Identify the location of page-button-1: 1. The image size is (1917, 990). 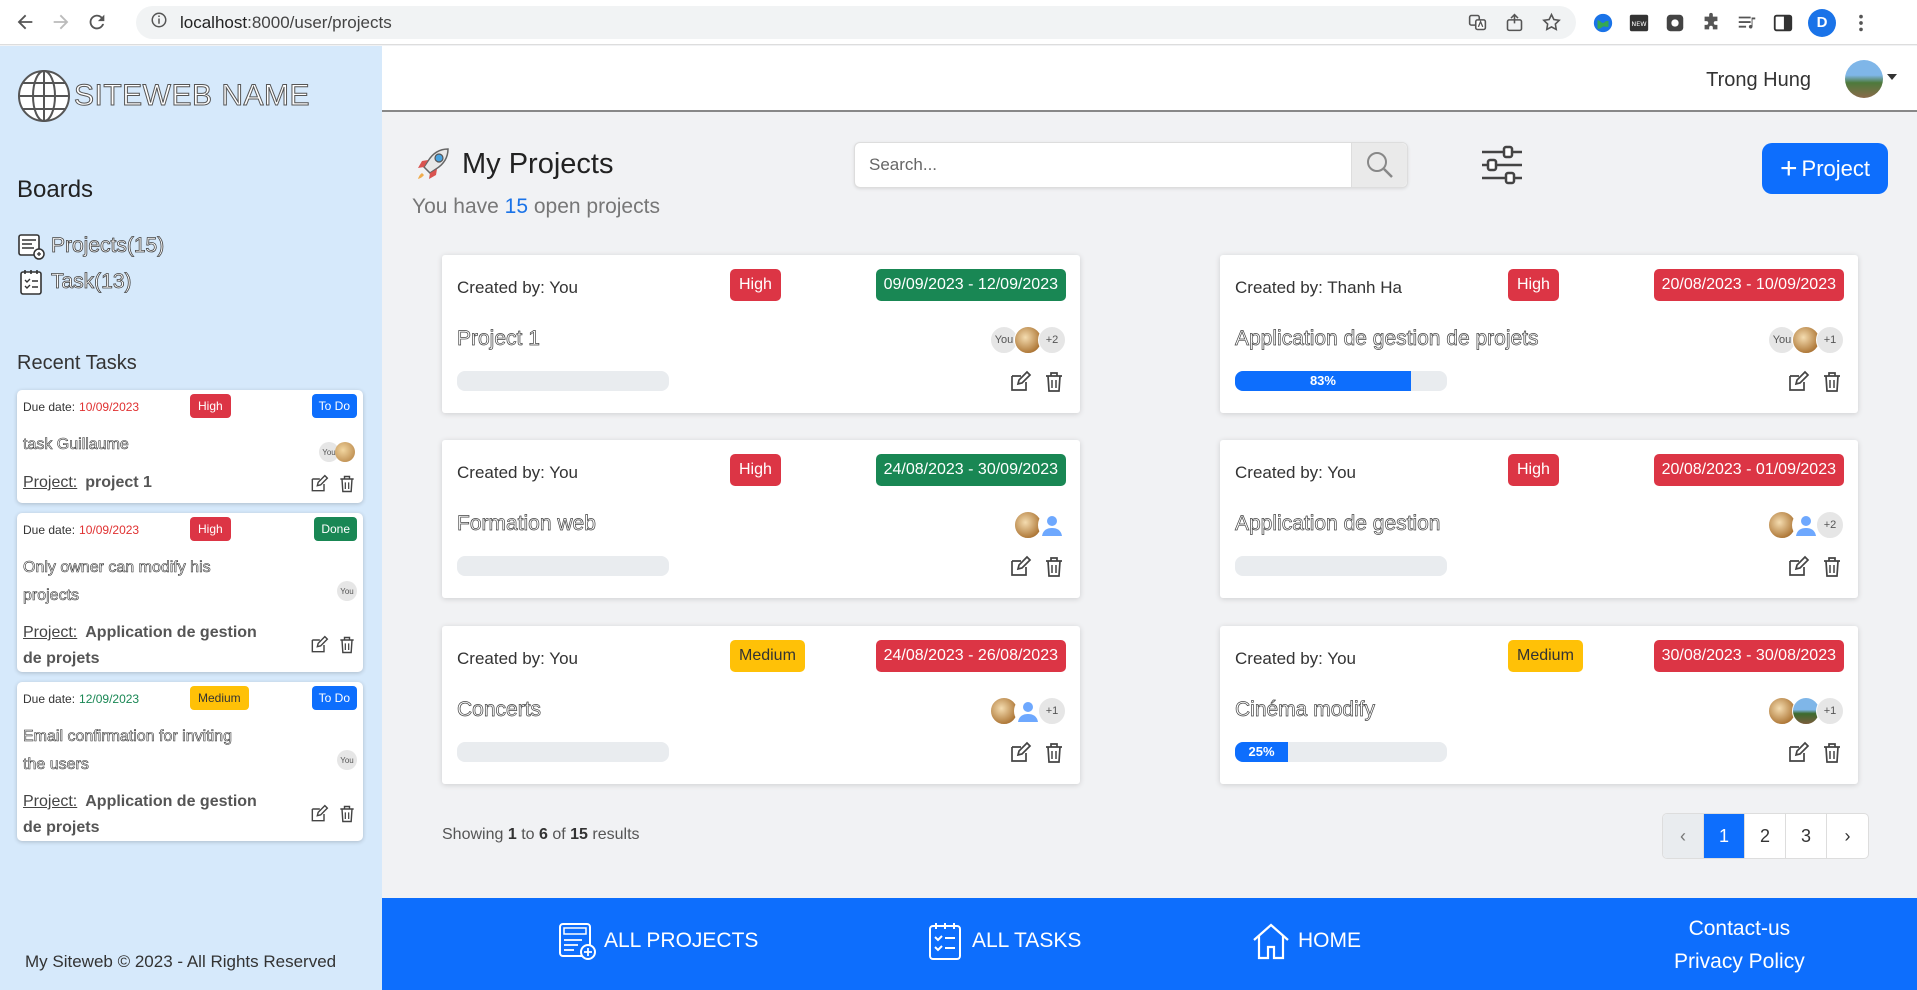
(1724, 836).